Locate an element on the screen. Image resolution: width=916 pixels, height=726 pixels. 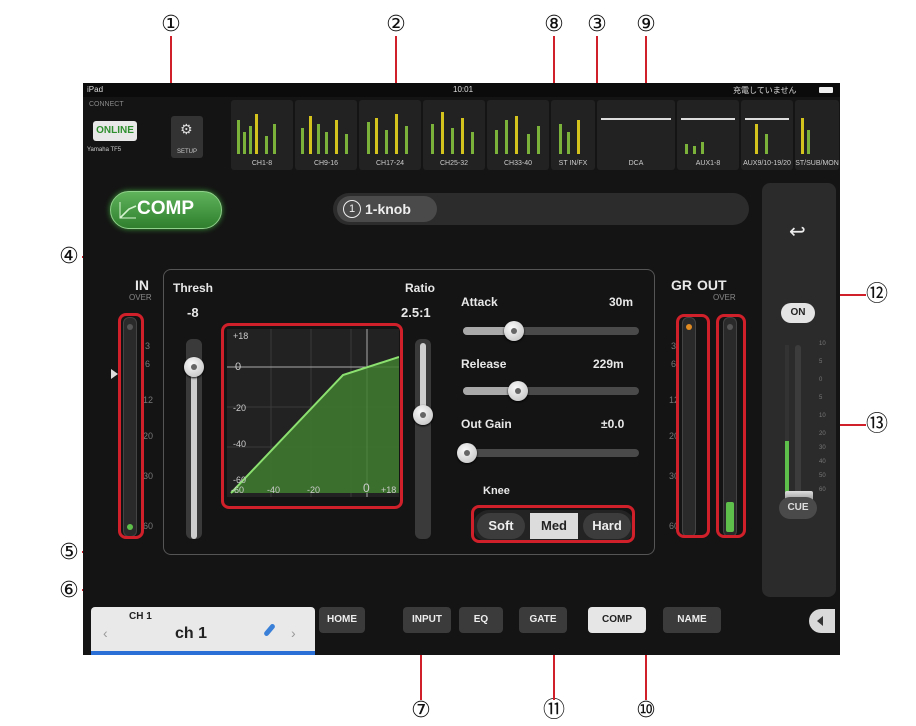
battery-text: 充電していません is located at coordinates (765, 90).